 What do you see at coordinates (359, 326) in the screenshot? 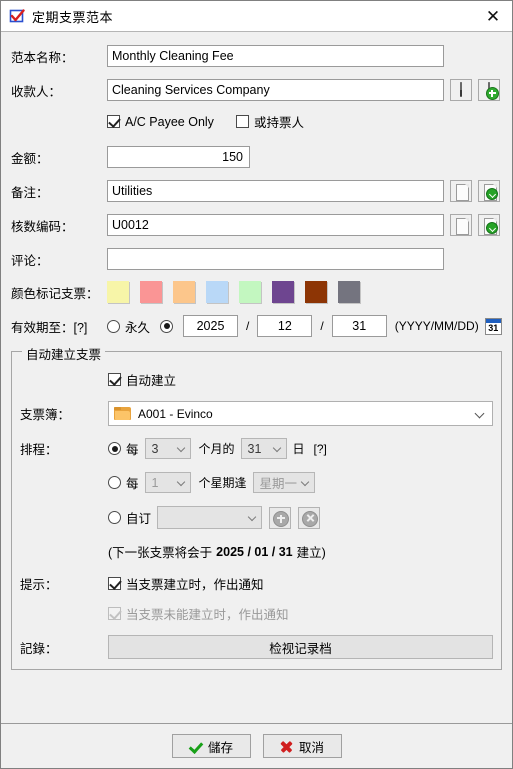
I see `validity-day-input: 31` at bounding box center [359, 326].